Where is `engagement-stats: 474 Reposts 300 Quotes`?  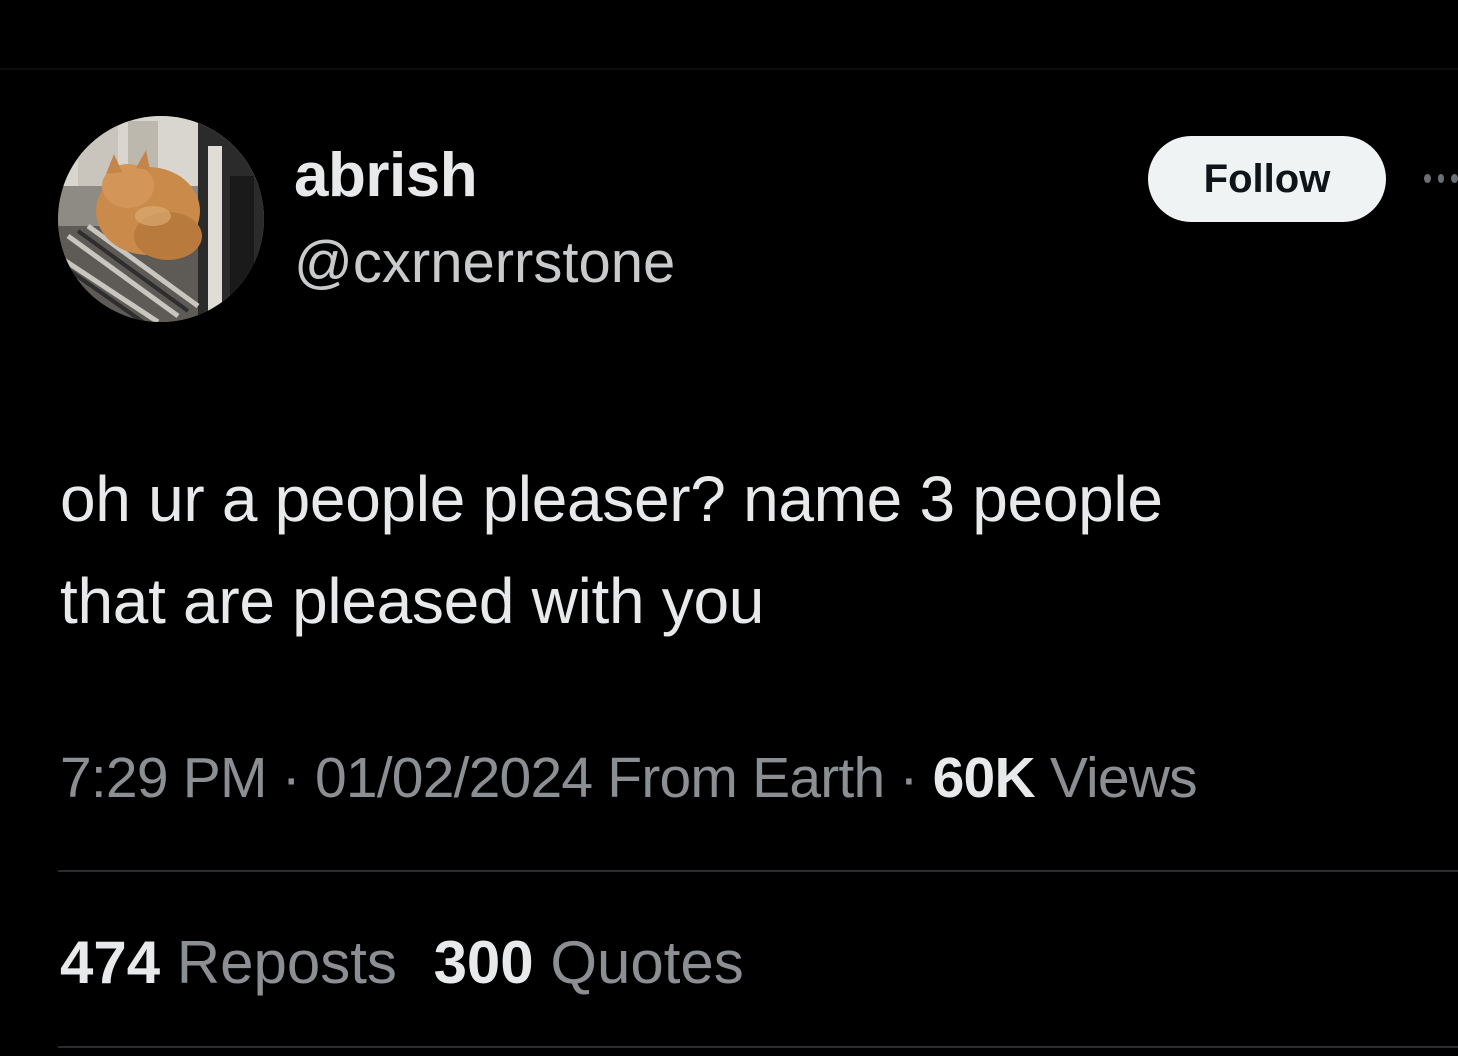
engagement-stats: 474 Reposts 300 Quotes is located at coordinates (402, 963).